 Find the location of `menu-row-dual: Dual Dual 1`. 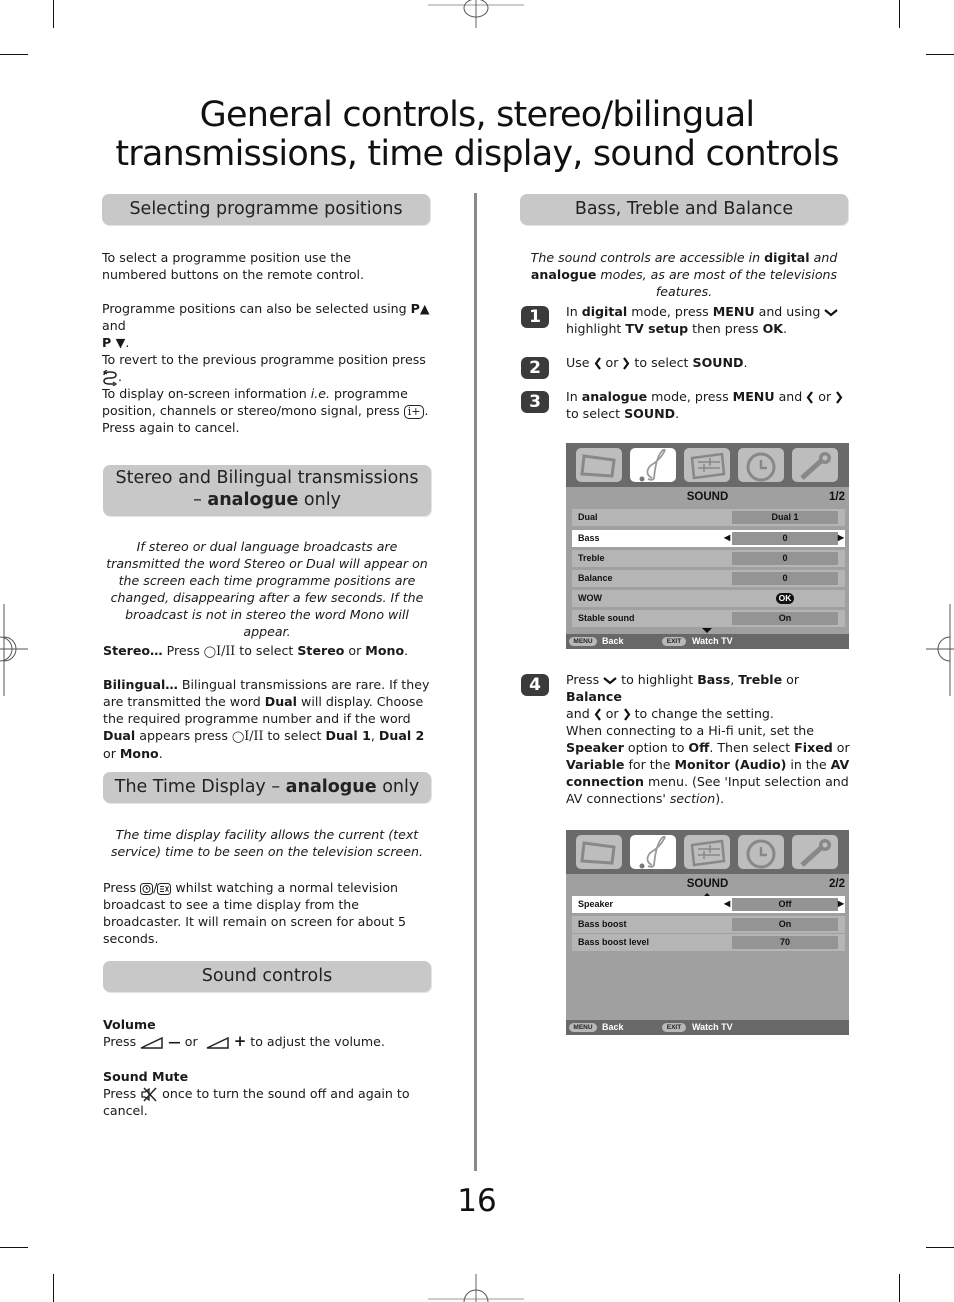

menu-row-dual: Dual Dual 1 is located at coordinates (708, 517).